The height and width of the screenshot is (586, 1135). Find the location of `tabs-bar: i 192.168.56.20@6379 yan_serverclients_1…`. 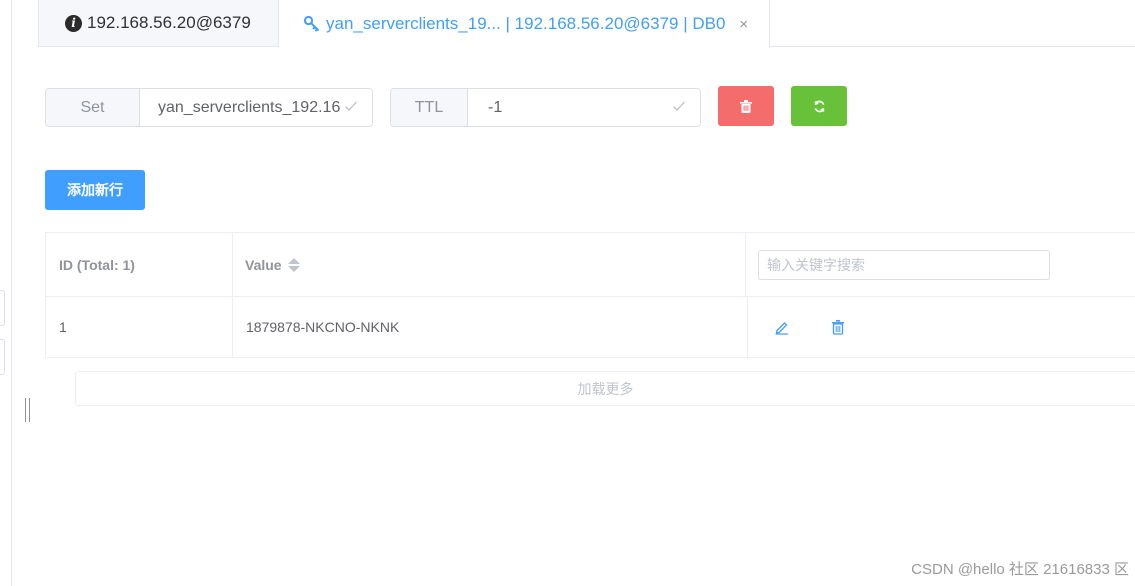

tabs-bar: i 192.168.56.20@6379 yan_serverclients_1… is located at coordinates (586, 24).